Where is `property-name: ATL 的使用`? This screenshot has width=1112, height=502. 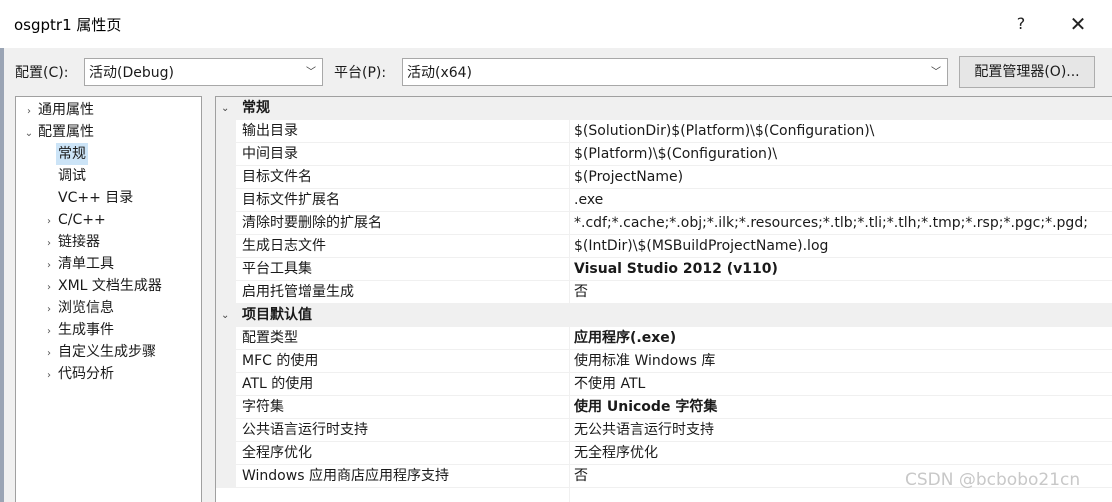
property-name: ATL 的使用 is located at coordinates (278, 384).